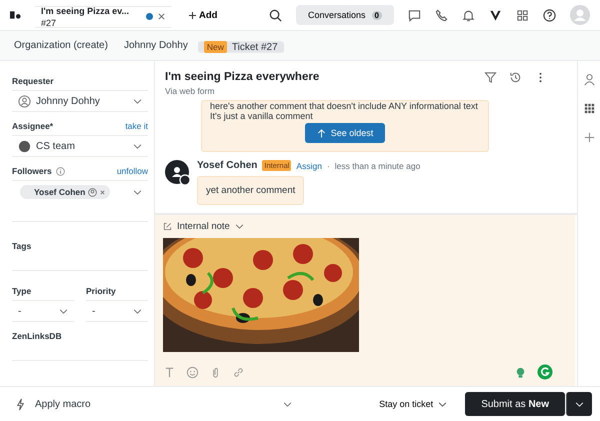  What do you see at coordinates (15, 15) in the screenshot?
I see `logo-icon` at bounding box center [15, 15].